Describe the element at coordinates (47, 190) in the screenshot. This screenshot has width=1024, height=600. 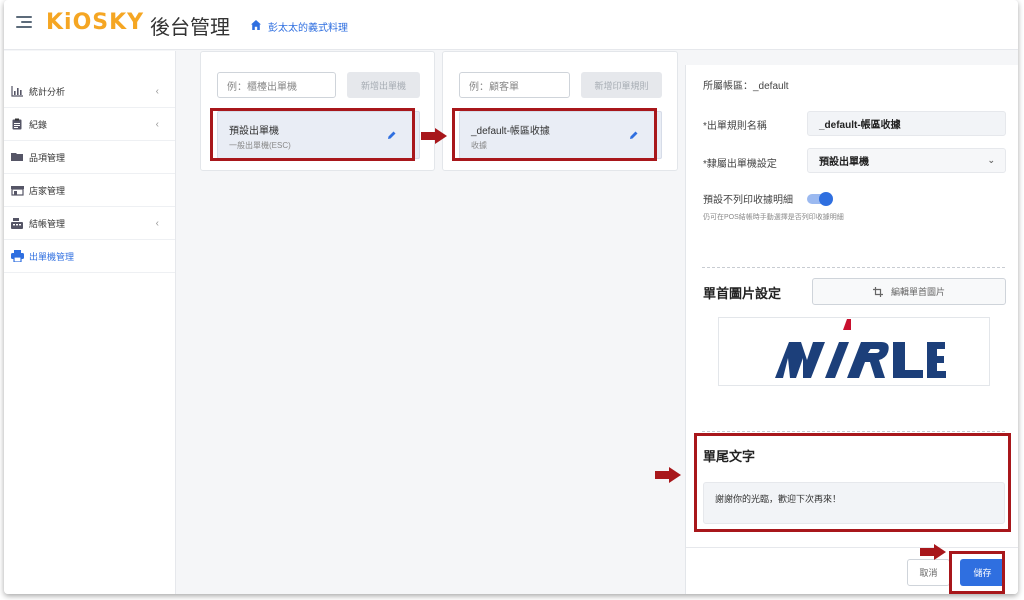
I see `sidebar-item-label: 店家管理` at that location.